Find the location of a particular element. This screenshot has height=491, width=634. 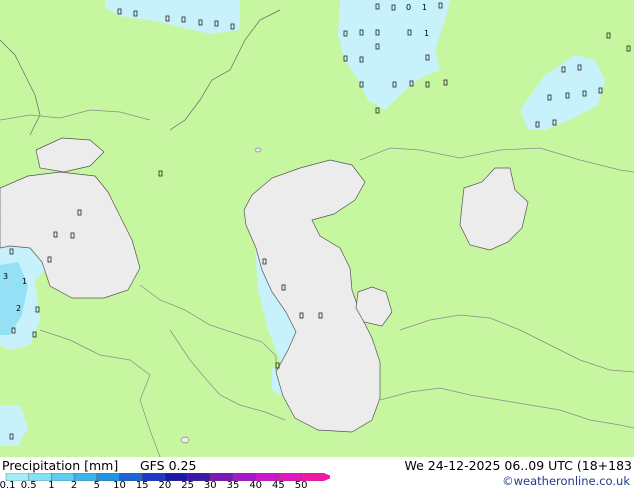

map-value-label: 0 is located at coordinates (408, 7).